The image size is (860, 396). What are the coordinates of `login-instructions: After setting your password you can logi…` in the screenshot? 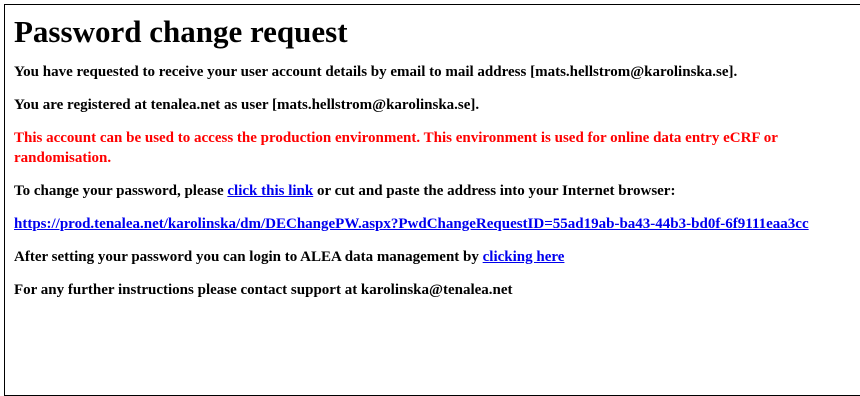 It's located at (437, 257).